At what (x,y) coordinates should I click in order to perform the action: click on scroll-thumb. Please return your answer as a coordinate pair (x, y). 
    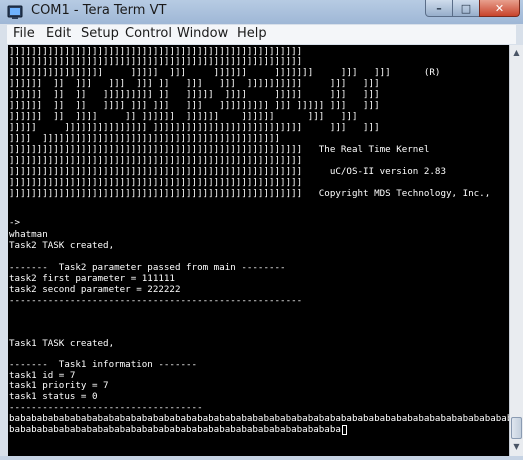
    Looking at the image, I should click on (516, 428).